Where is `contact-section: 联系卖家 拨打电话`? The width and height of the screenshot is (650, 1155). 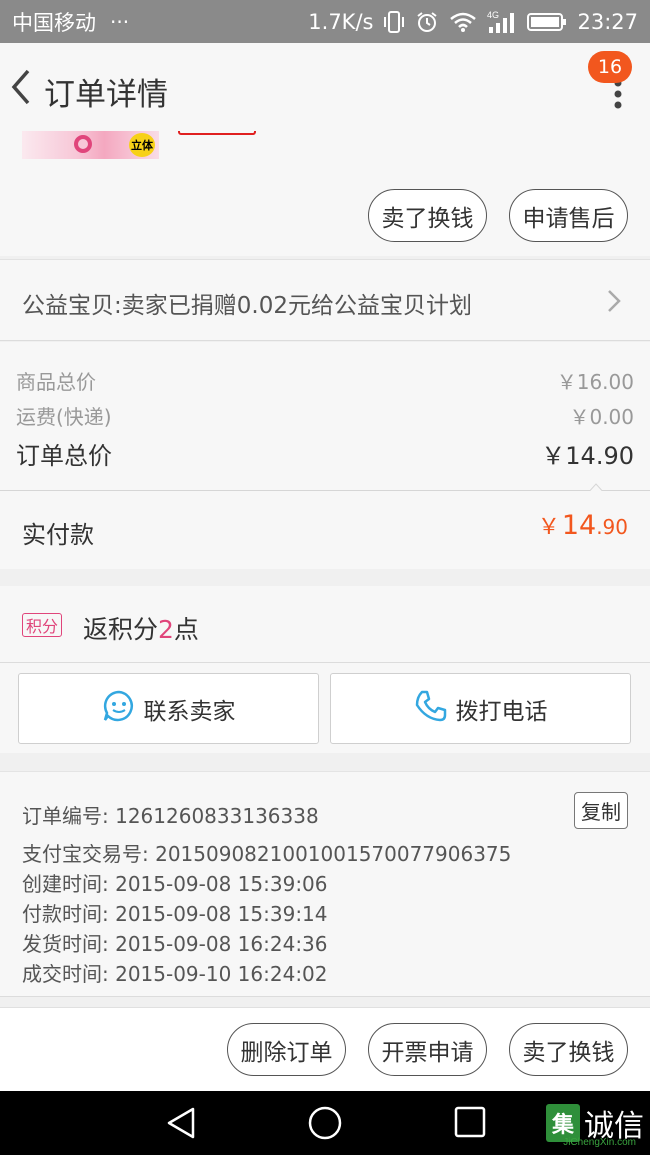
contact-section: 联系卖家 拨打电话 is located at coordinates (325, 708).